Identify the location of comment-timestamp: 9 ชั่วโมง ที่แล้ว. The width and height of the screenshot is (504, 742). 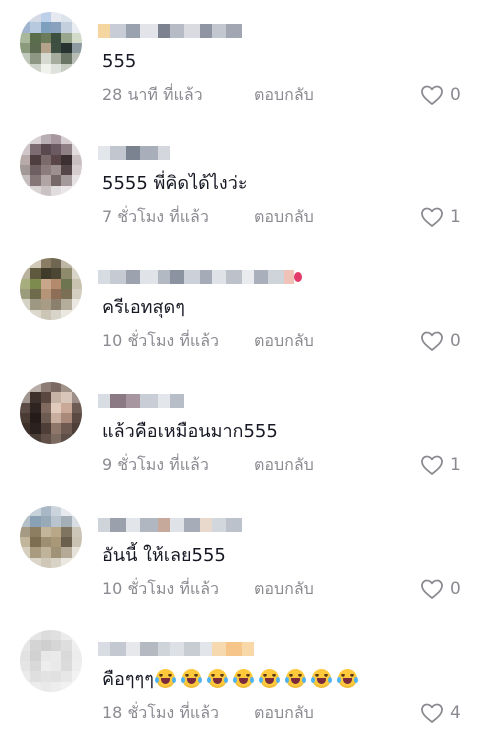
(155, 464).